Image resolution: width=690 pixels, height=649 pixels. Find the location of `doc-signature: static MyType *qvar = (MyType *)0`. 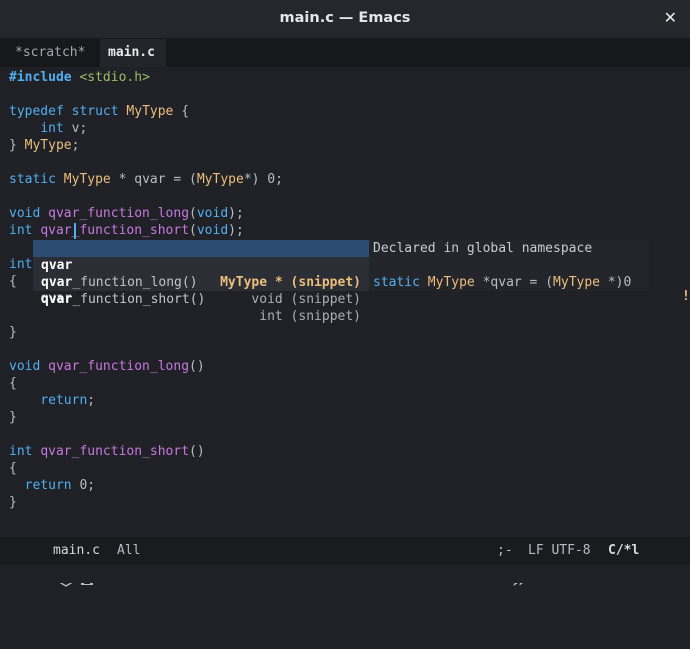

doc-signature: static MyType *qvar = (MyType *)0 is located at coordinates (502, 282).